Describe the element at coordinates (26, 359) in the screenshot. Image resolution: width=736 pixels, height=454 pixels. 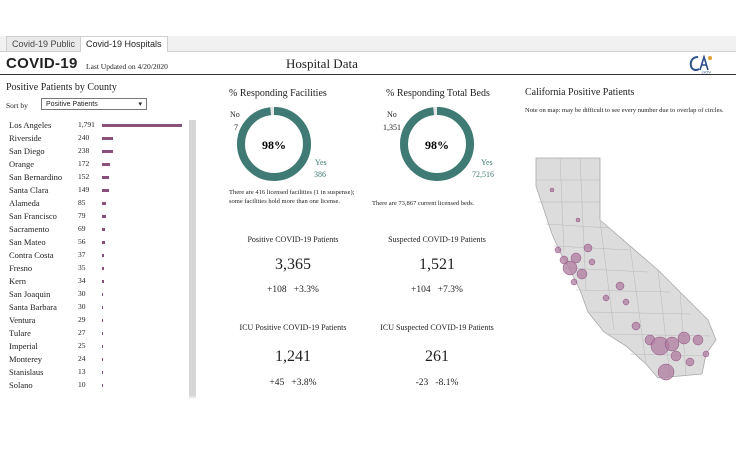
I see `county-name: Monterey` at that location.